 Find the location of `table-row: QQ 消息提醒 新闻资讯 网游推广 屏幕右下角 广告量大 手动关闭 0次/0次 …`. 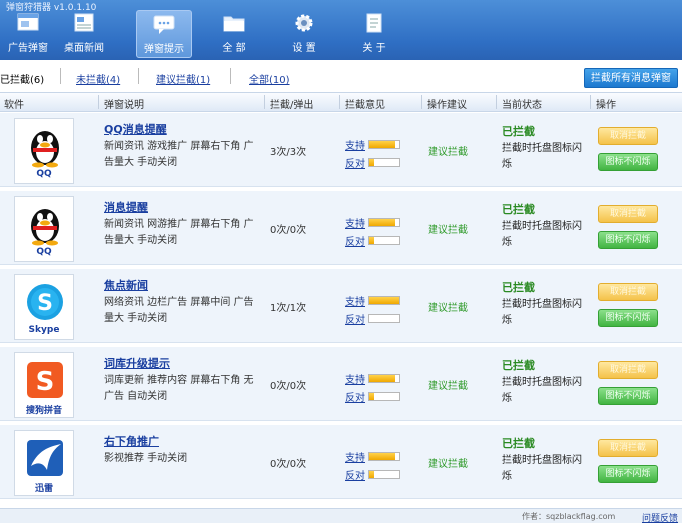

table-row: QQ 消息提醒 新闻资讯 网游推广 屏幕右下角 广告量大 手动关闭 0次/0次 … is located at coordinates (341, 228).